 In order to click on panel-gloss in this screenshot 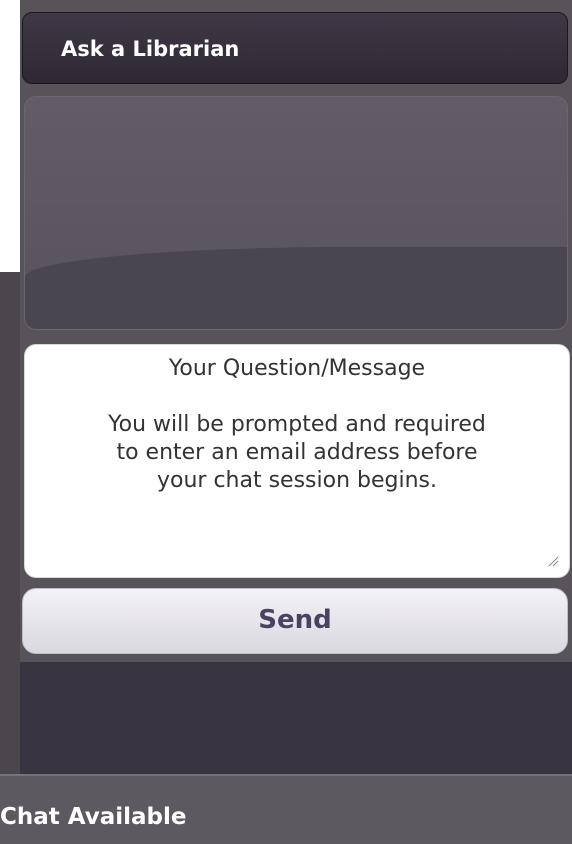, I will do `click(296, 288)`.